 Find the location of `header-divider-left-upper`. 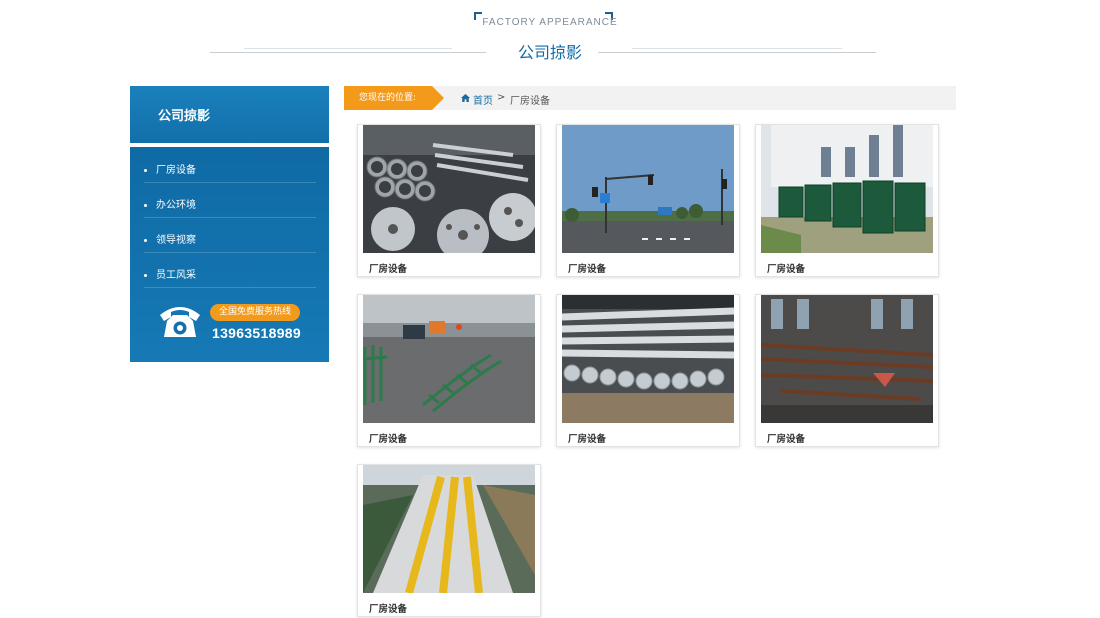

header-divider-left-upper is located at coordinates (348, 48).